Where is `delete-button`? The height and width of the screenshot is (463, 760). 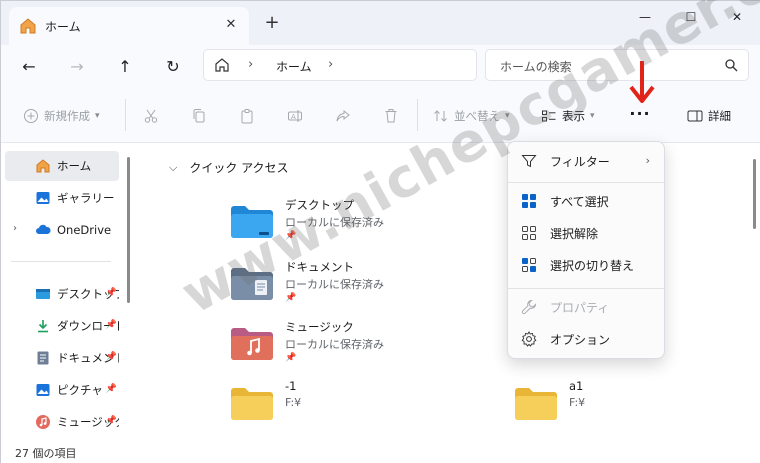 delete-button is located at coordinates (391, 116).